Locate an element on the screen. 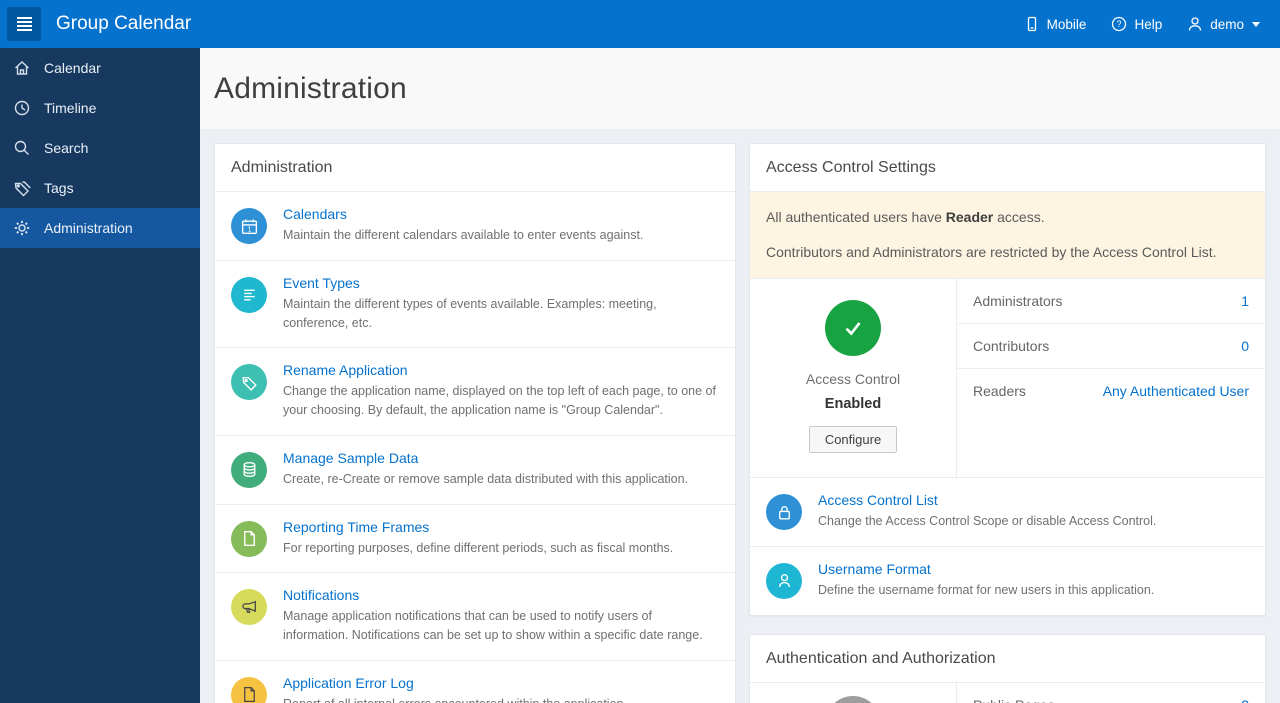  configure-button: Configure is located at coordinates (853, 440).